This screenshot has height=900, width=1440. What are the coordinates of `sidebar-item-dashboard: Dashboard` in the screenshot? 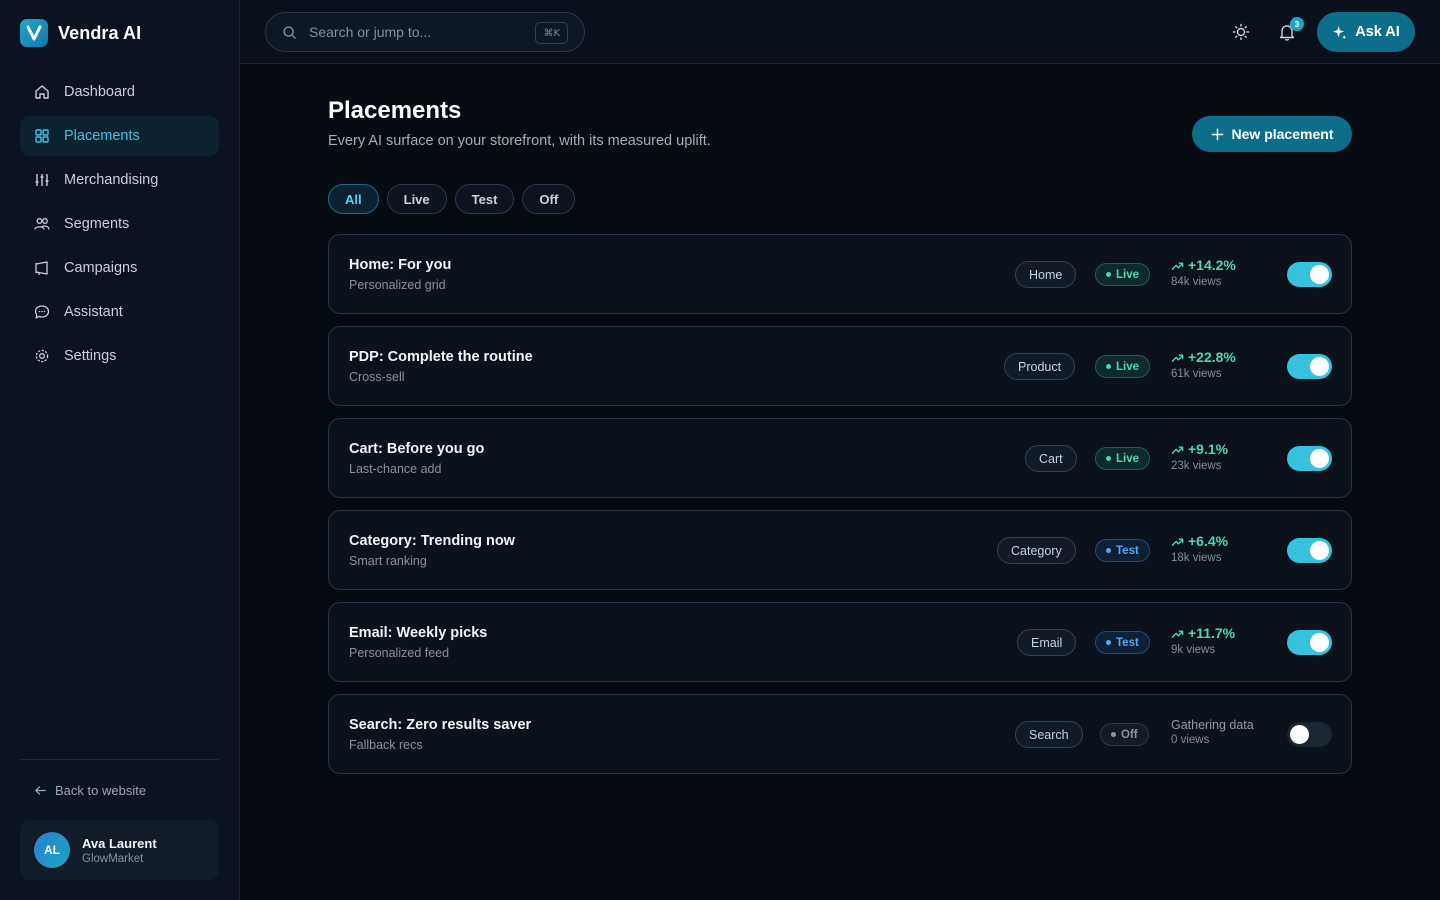 It's located at (119, 92).